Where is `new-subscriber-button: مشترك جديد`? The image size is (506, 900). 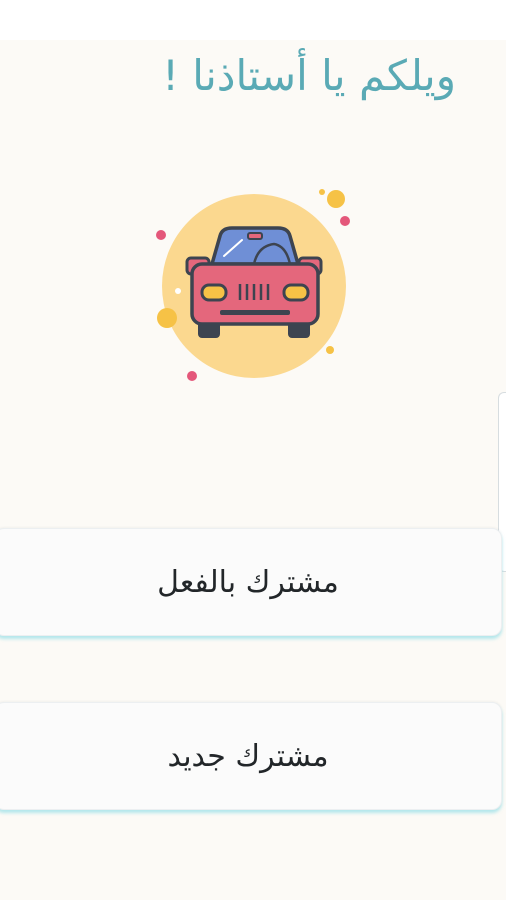
new-subscriber-button: مشترك جديد is located at coordinates (251, 756).